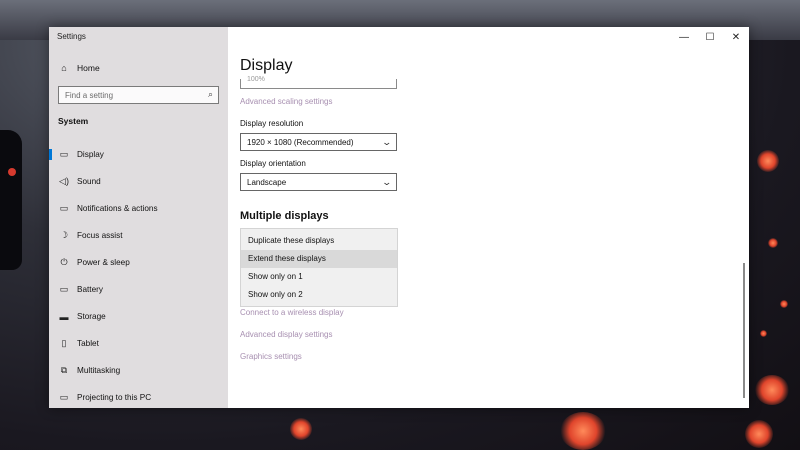 Image resolution: width=800 pixels, height=450 pixels. What do you see at coordinates (284, 216) in the screenshot?
I see `multiple-displays-heading: Multiple displays` at bounding box center [284, 216].